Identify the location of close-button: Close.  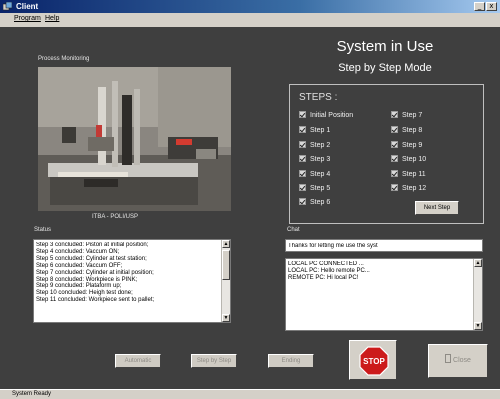
(458, 361).